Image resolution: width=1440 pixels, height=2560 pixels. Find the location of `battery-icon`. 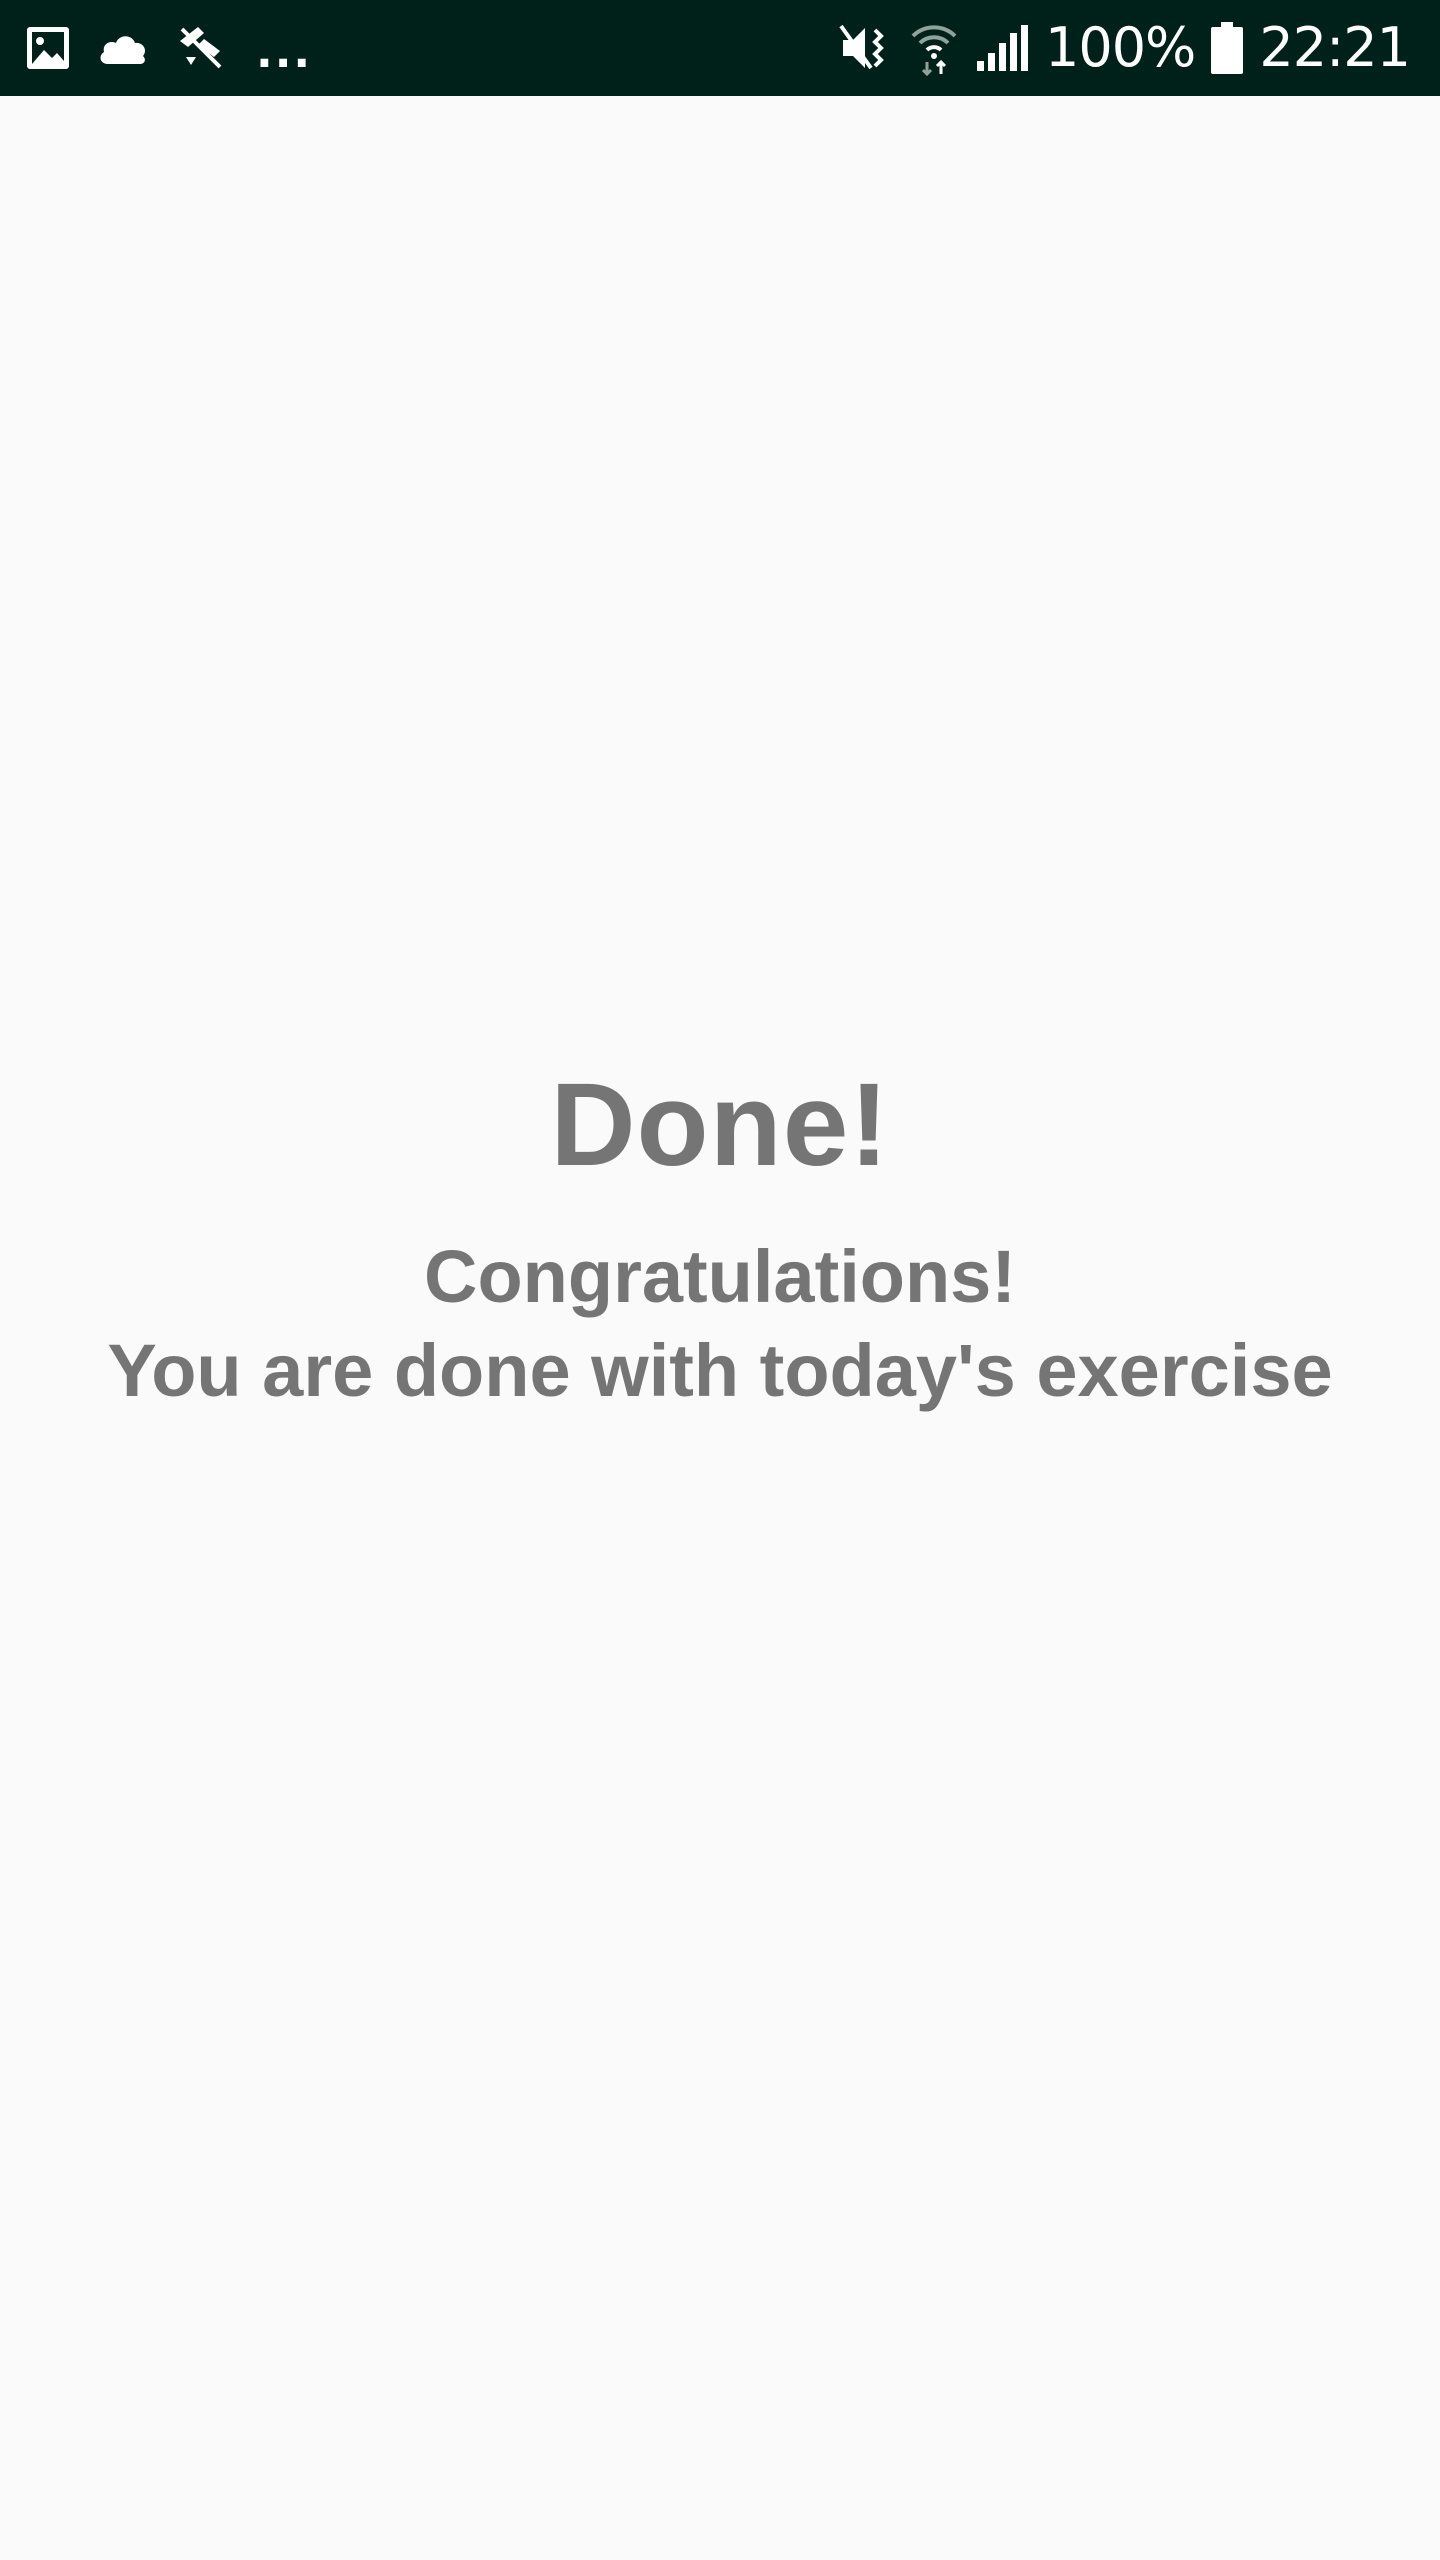

battery-icon is located at coordinates (1227, 48).